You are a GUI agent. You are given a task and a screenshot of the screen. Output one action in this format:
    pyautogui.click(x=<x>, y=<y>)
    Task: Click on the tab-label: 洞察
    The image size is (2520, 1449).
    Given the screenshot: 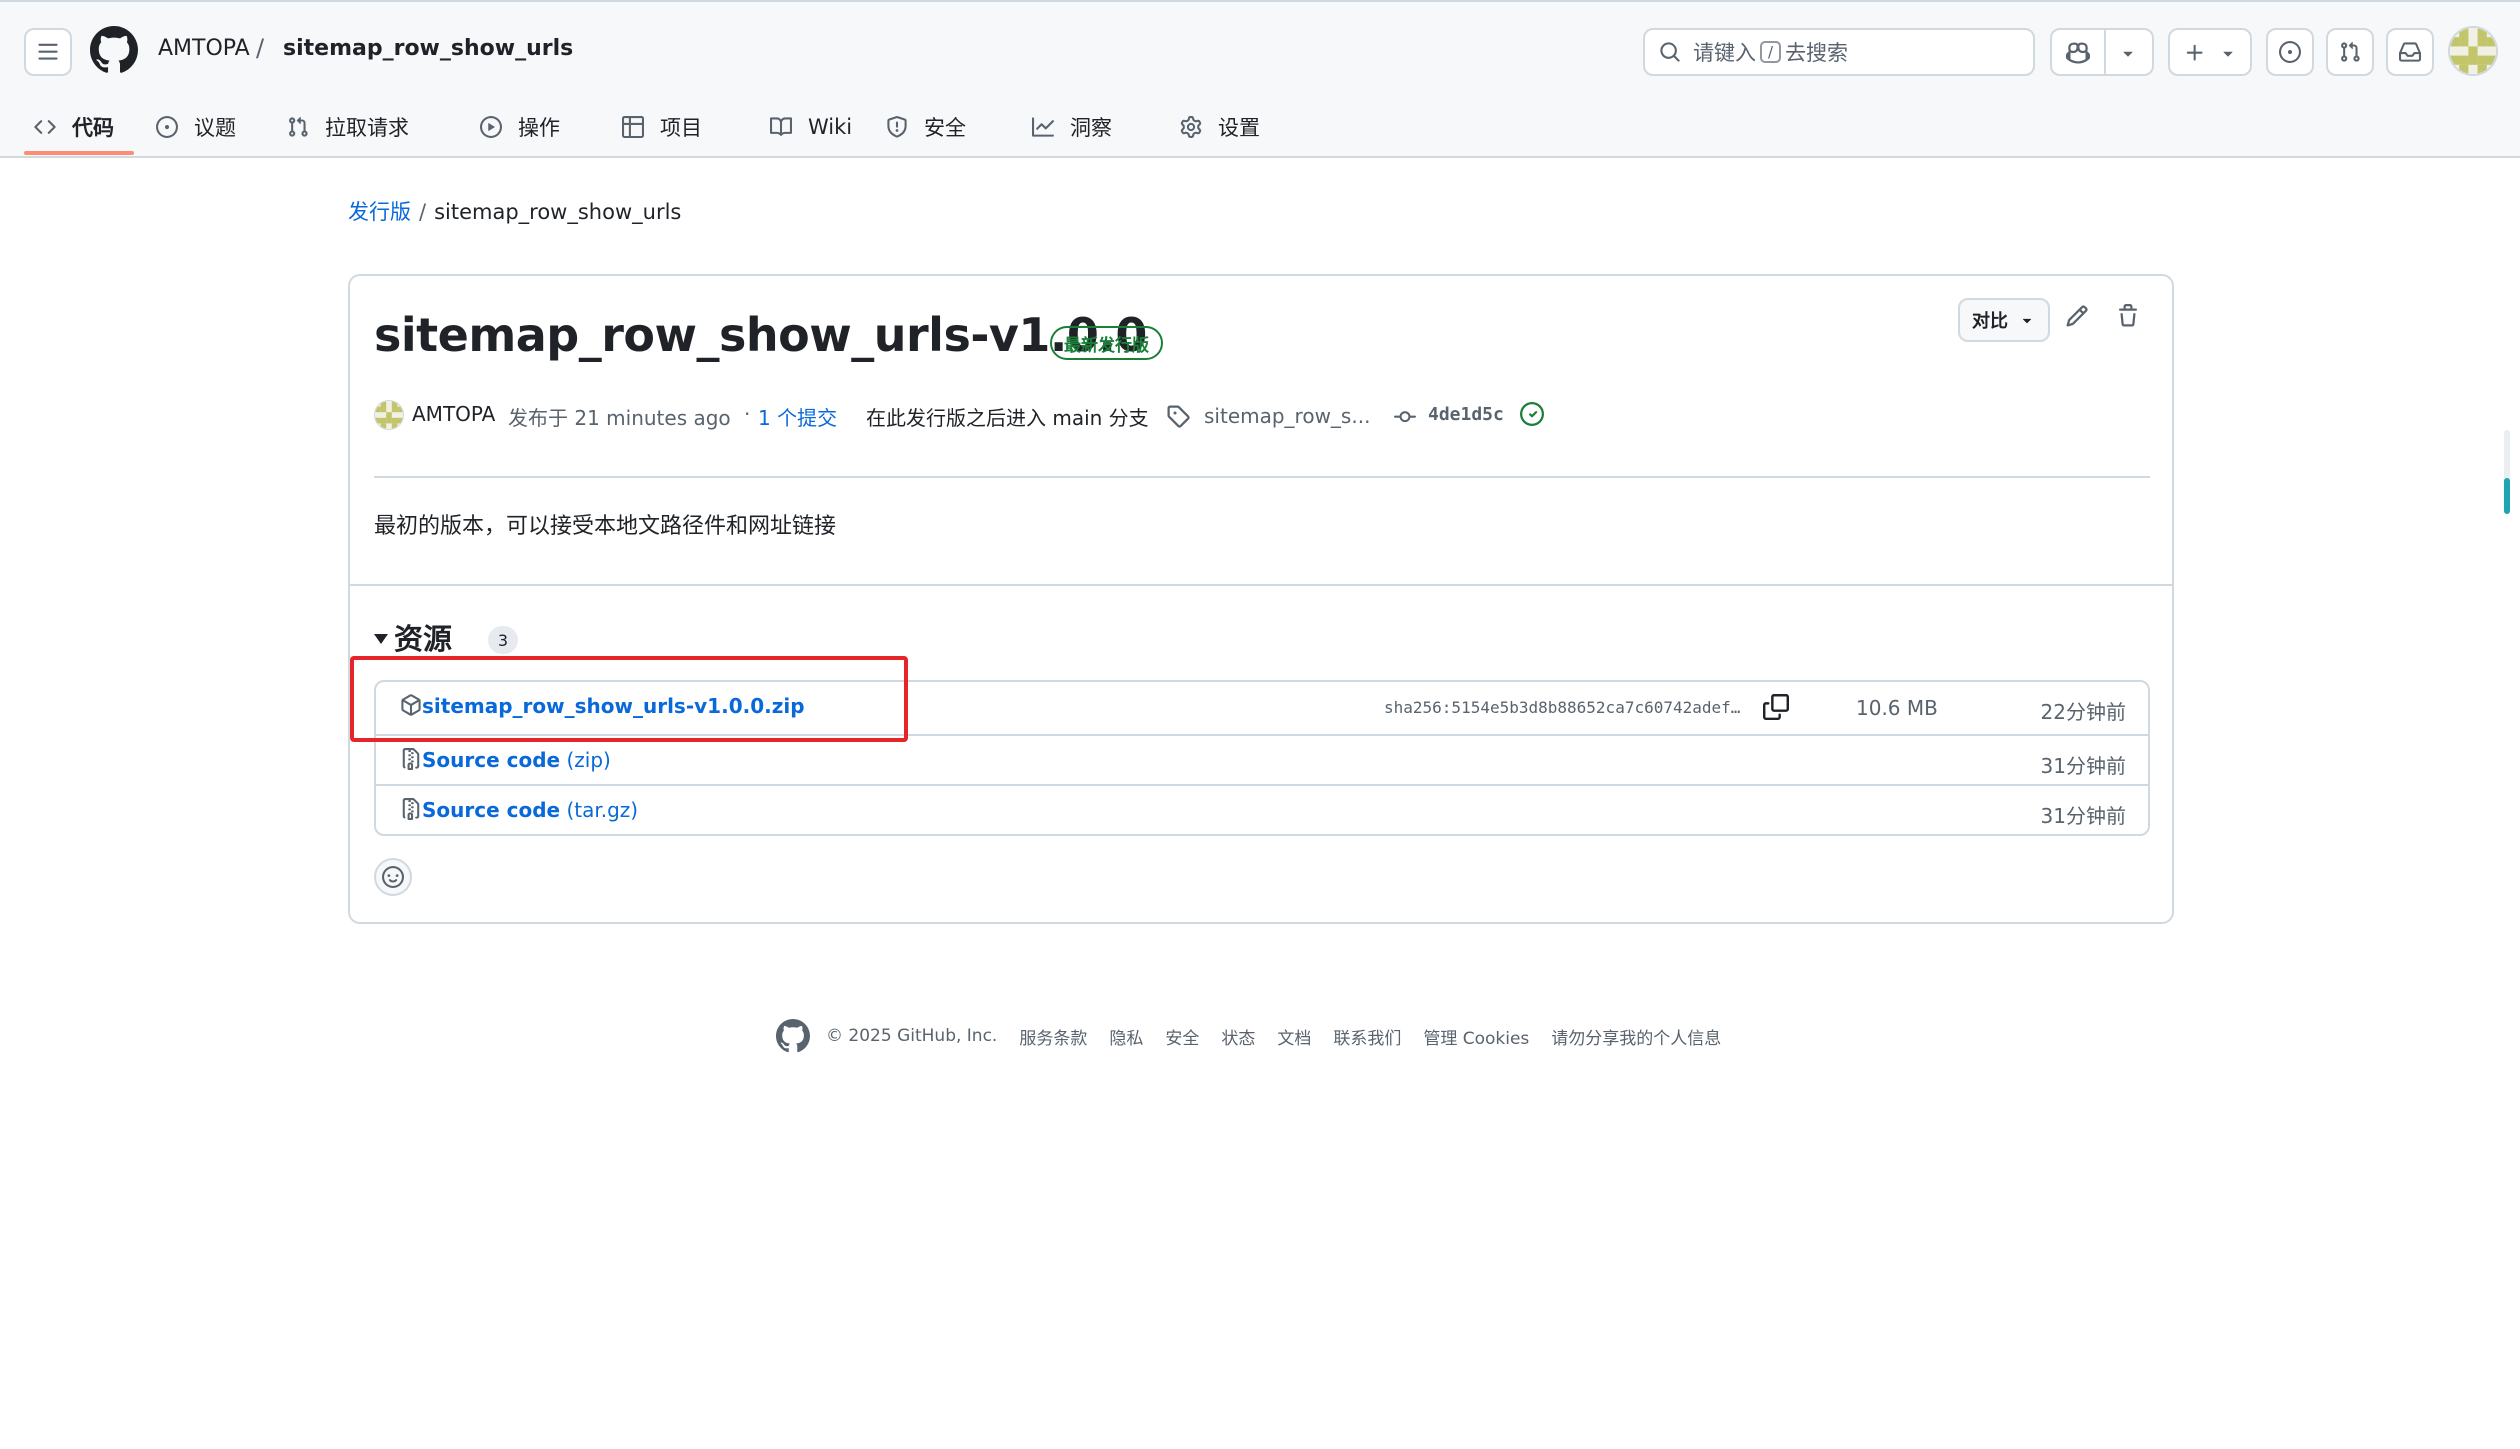 What is the action you would take?
    pyautogui.click(x=1091, y=128)
    